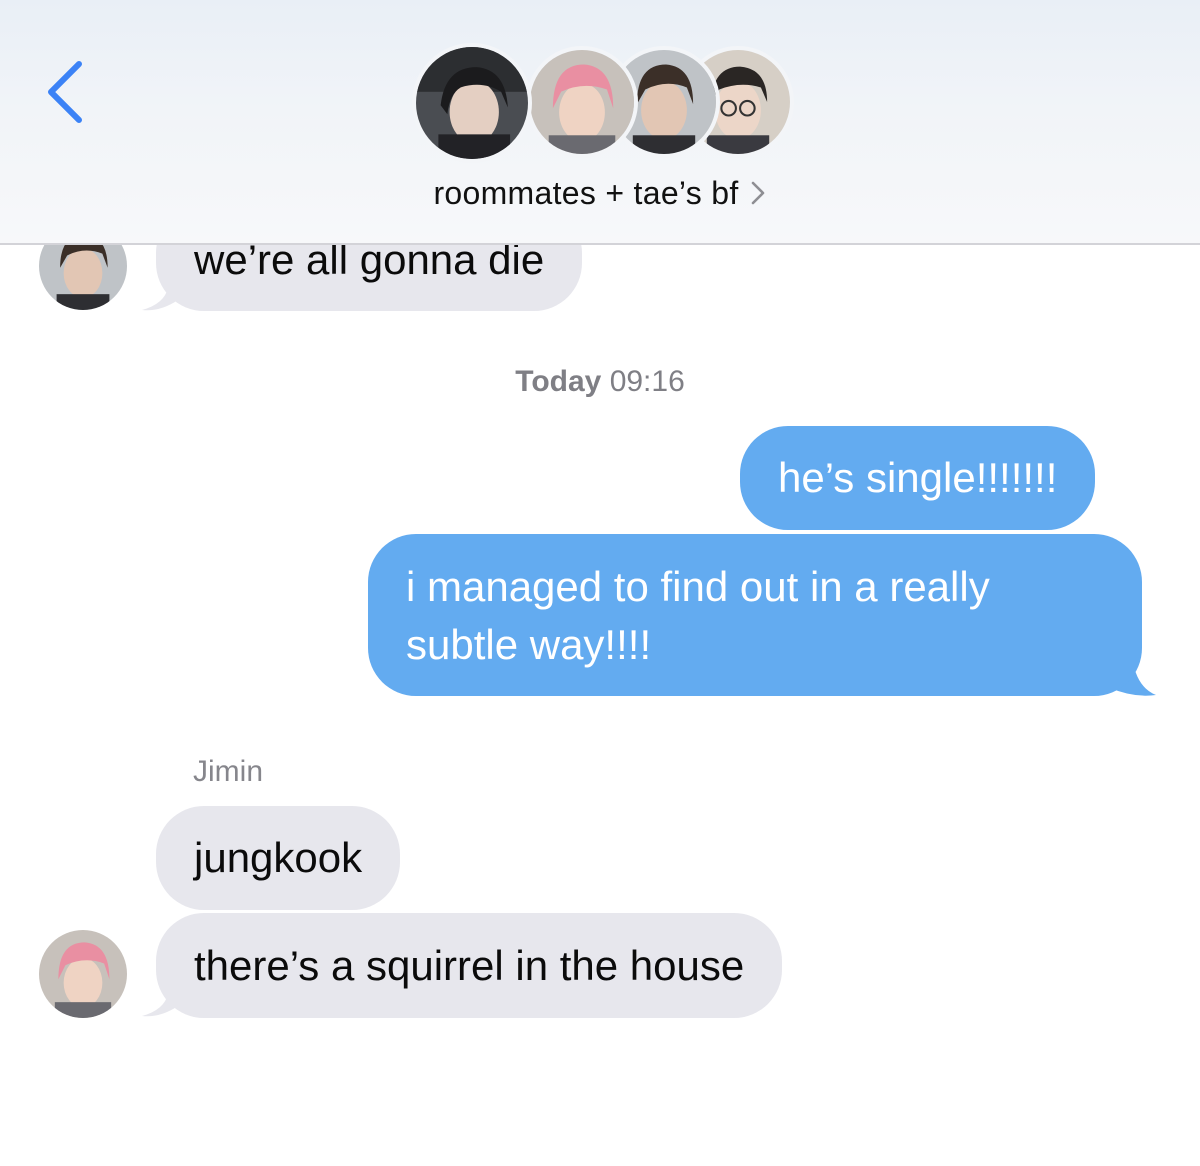 This screenshot has width=1200, height=1166. What do you see at coordinates (586, 192) in the screenshot?
I see `group-title: roommates + tae’s bf` at bounding box center [586, 192].